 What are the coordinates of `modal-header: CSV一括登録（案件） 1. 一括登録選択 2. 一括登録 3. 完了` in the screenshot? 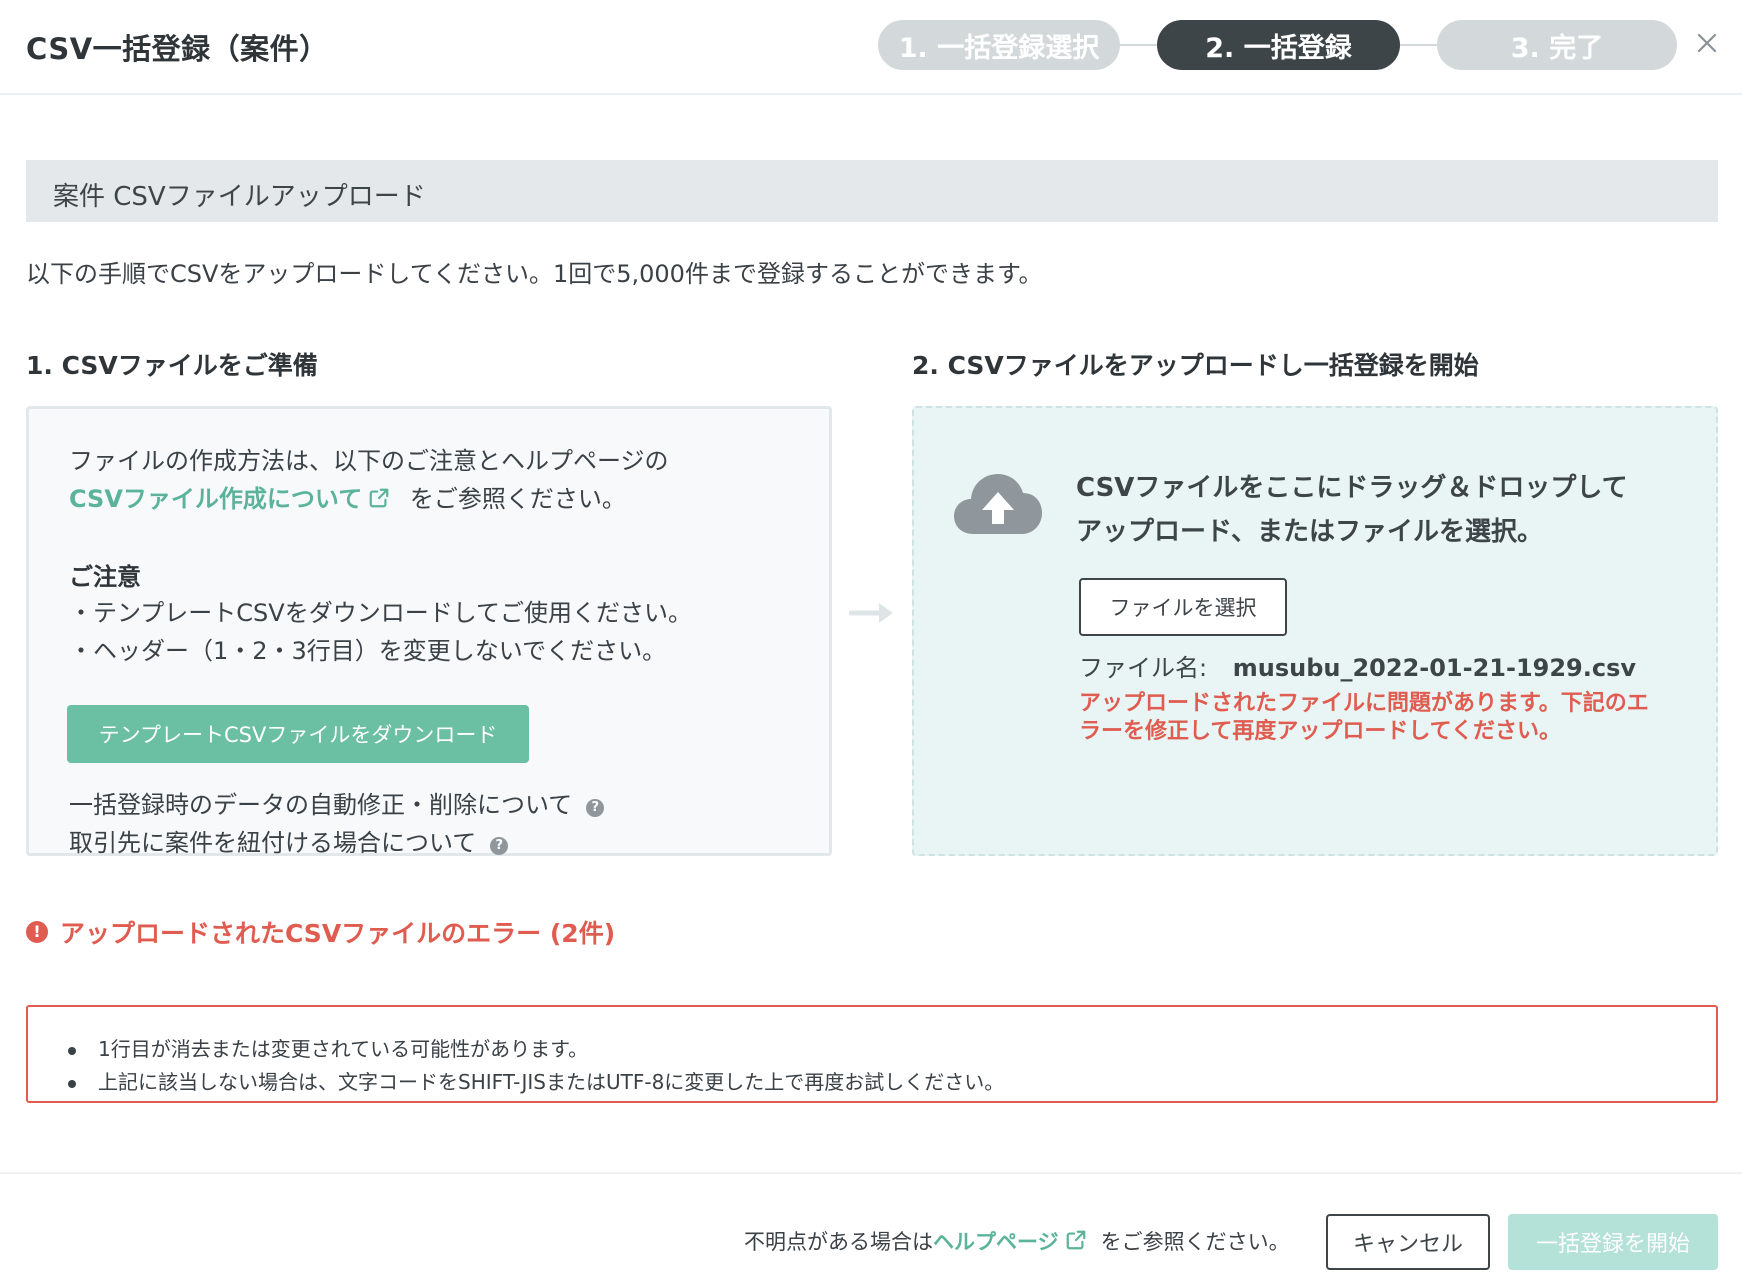 It's located at (871, 47).